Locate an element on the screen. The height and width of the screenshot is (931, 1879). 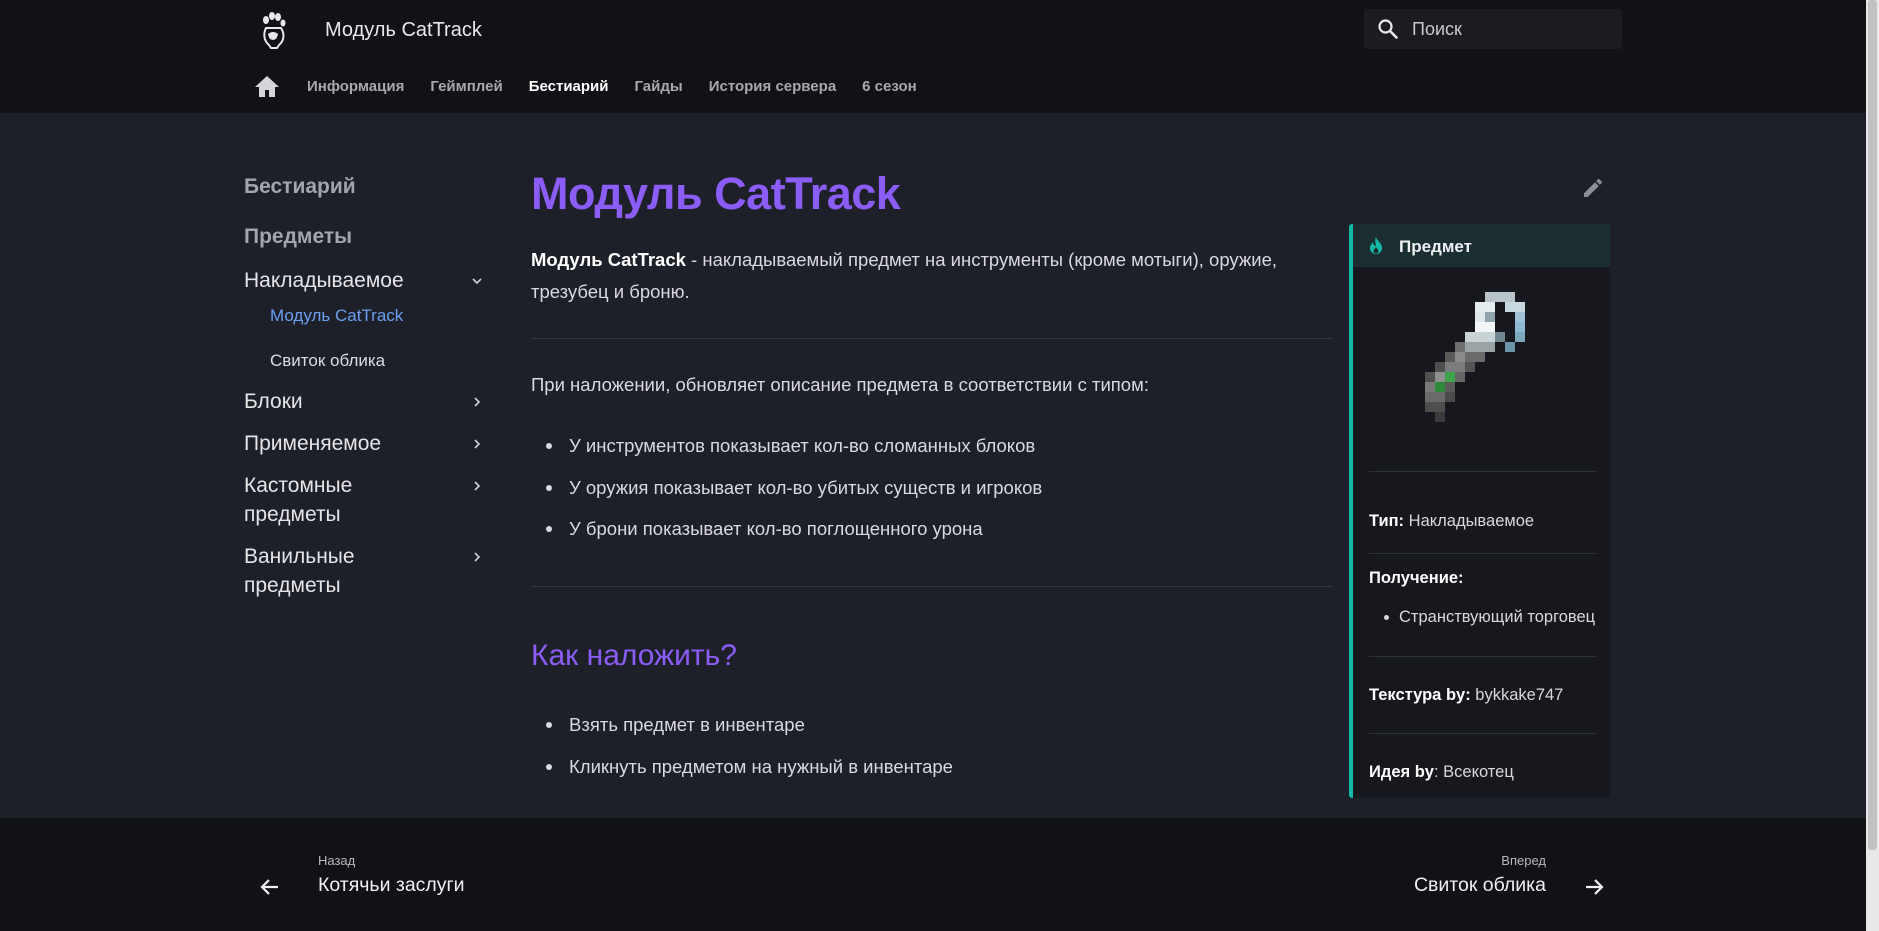
tab-server-history: История сервера is located at coordinates (772, 86).